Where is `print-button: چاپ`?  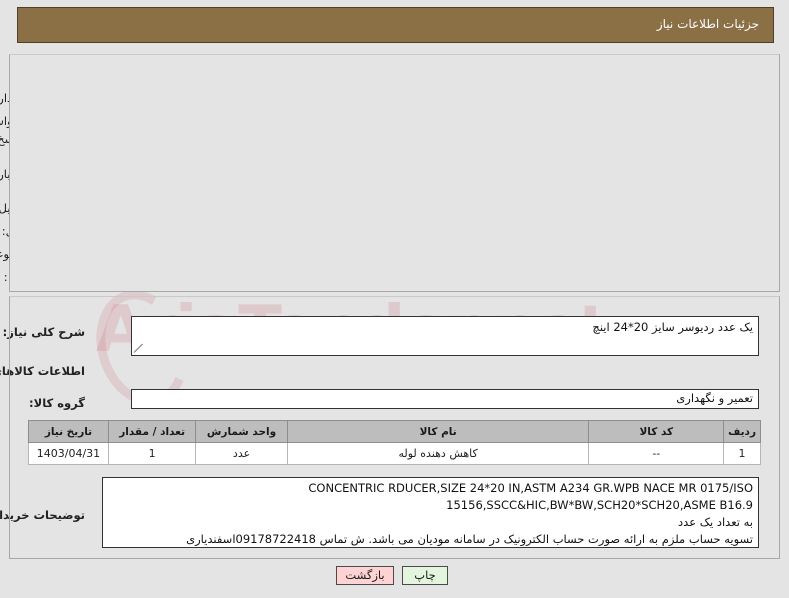 print-button: چاپ is located at coordinates (425, 575).